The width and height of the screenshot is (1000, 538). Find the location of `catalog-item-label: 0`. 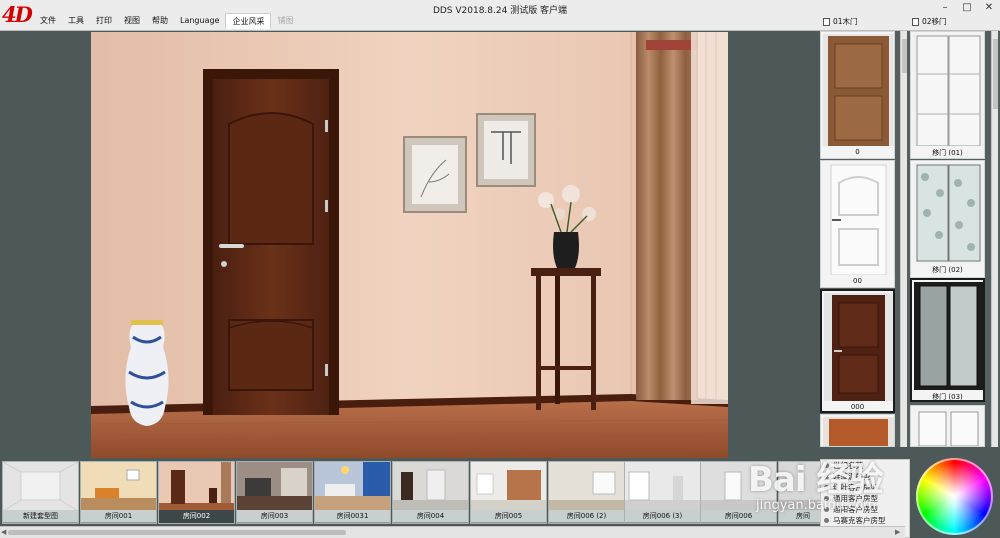

catalog-item-label: 0 is located at coordinates (857, 152).